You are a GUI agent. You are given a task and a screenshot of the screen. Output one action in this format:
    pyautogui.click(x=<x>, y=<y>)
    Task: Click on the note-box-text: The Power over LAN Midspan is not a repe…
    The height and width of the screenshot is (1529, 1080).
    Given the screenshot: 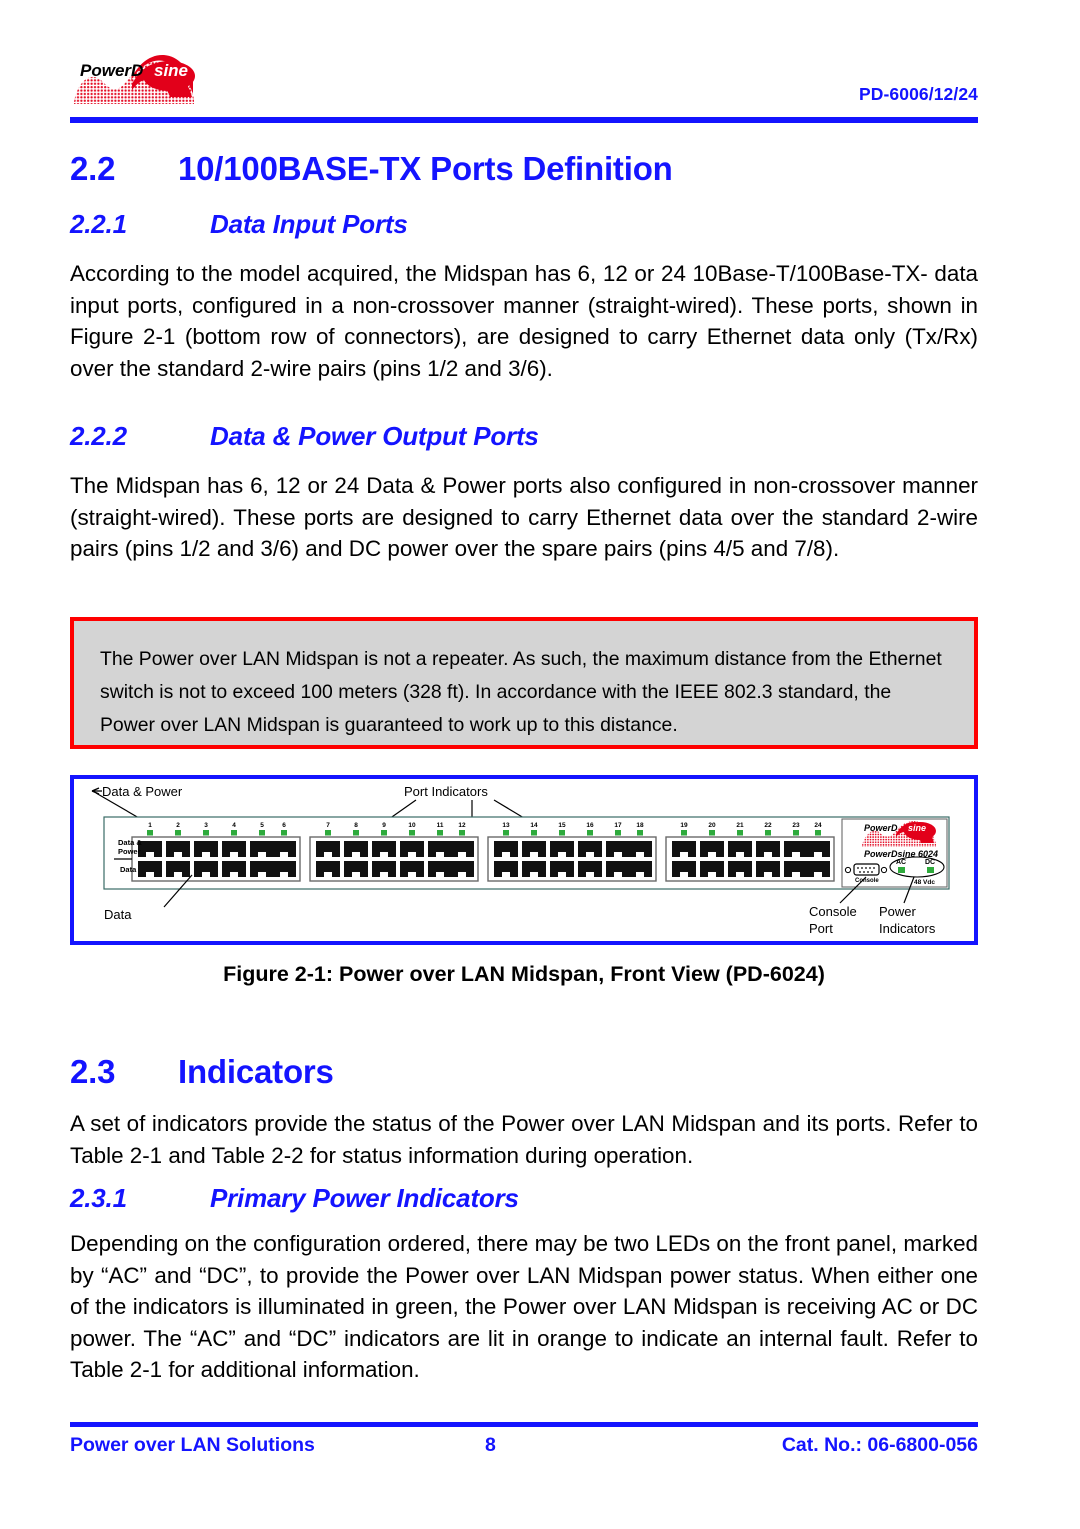 What is the action you would take?
    pyautogui.click(x=521, y=692)
    